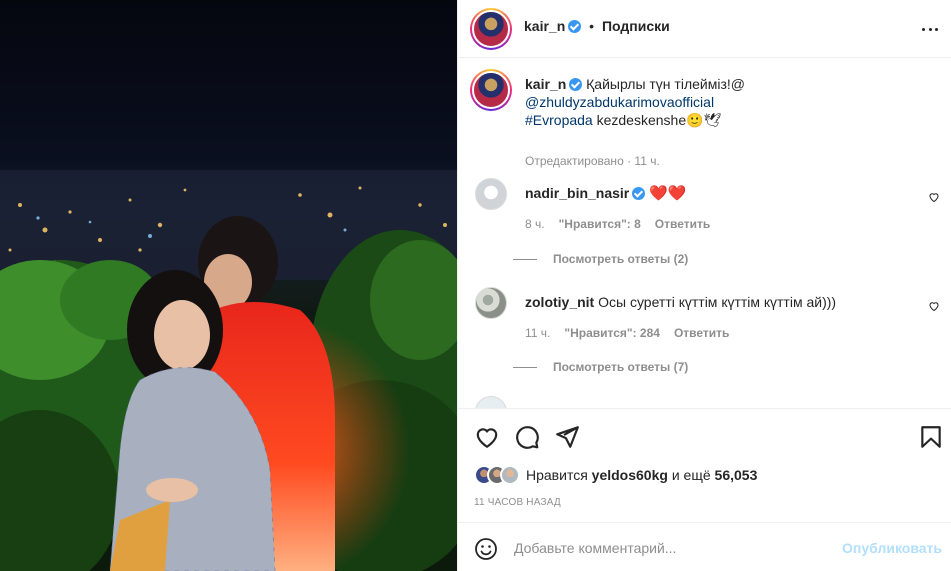 This screenshot has width=951, height=571. I want to click on emoji-icon, so click(486, 549).